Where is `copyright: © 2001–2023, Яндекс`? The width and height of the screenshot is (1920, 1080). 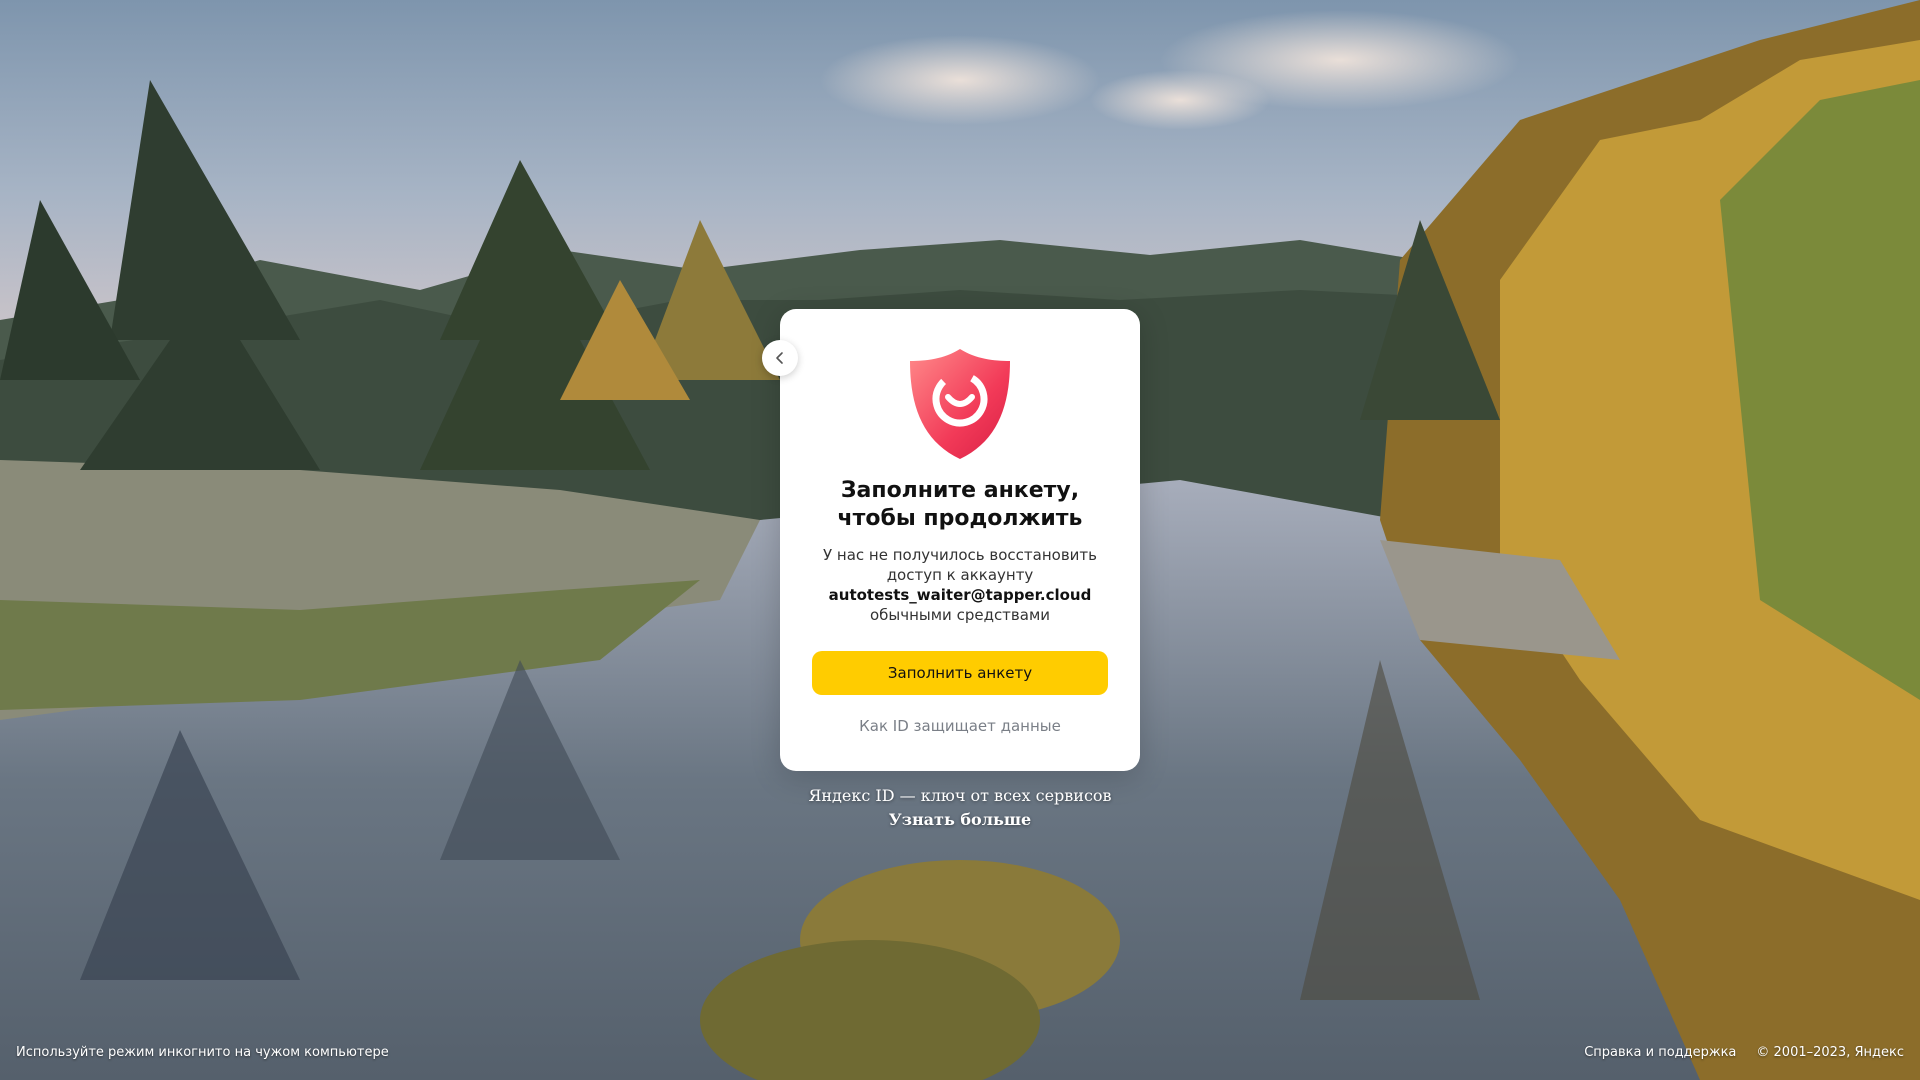 copyright: © 2001–2023, Яндекс is located at coordinates (1830, 1052).